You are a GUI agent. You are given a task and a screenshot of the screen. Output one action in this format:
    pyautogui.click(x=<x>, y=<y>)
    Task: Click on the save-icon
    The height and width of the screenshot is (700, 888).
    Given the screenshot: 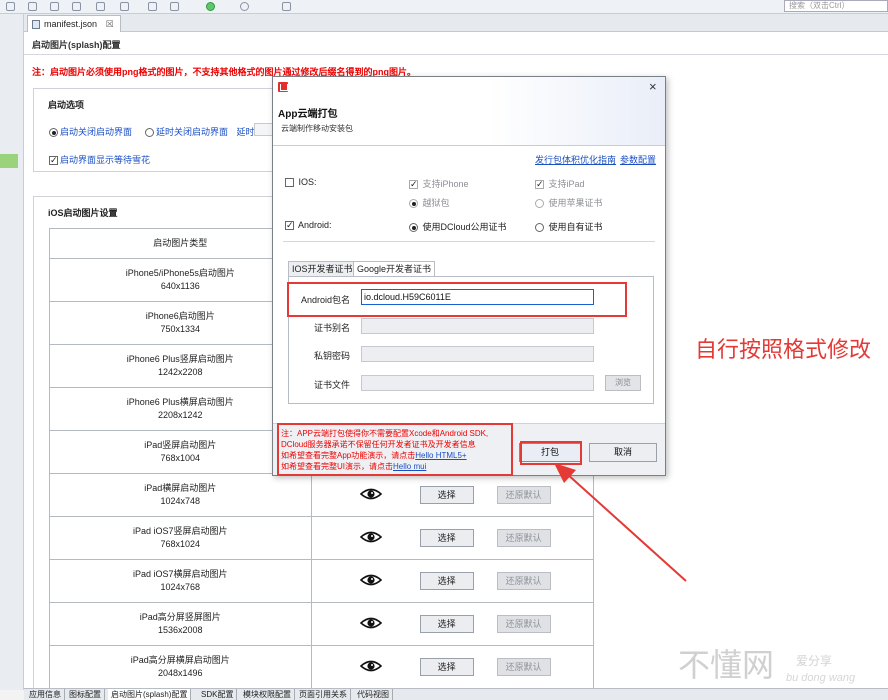 What is the action you would take?
    pyautogui.click(x=54, y=6)
    